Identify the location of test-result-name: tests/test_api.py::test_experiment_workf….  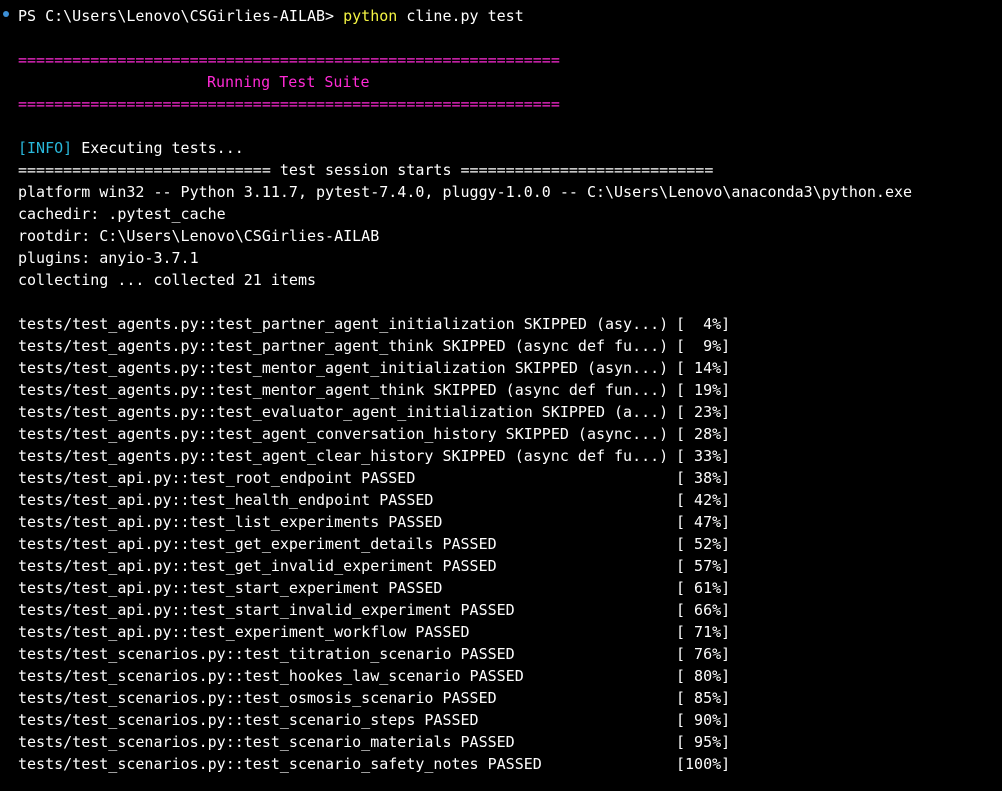
(244, 632).